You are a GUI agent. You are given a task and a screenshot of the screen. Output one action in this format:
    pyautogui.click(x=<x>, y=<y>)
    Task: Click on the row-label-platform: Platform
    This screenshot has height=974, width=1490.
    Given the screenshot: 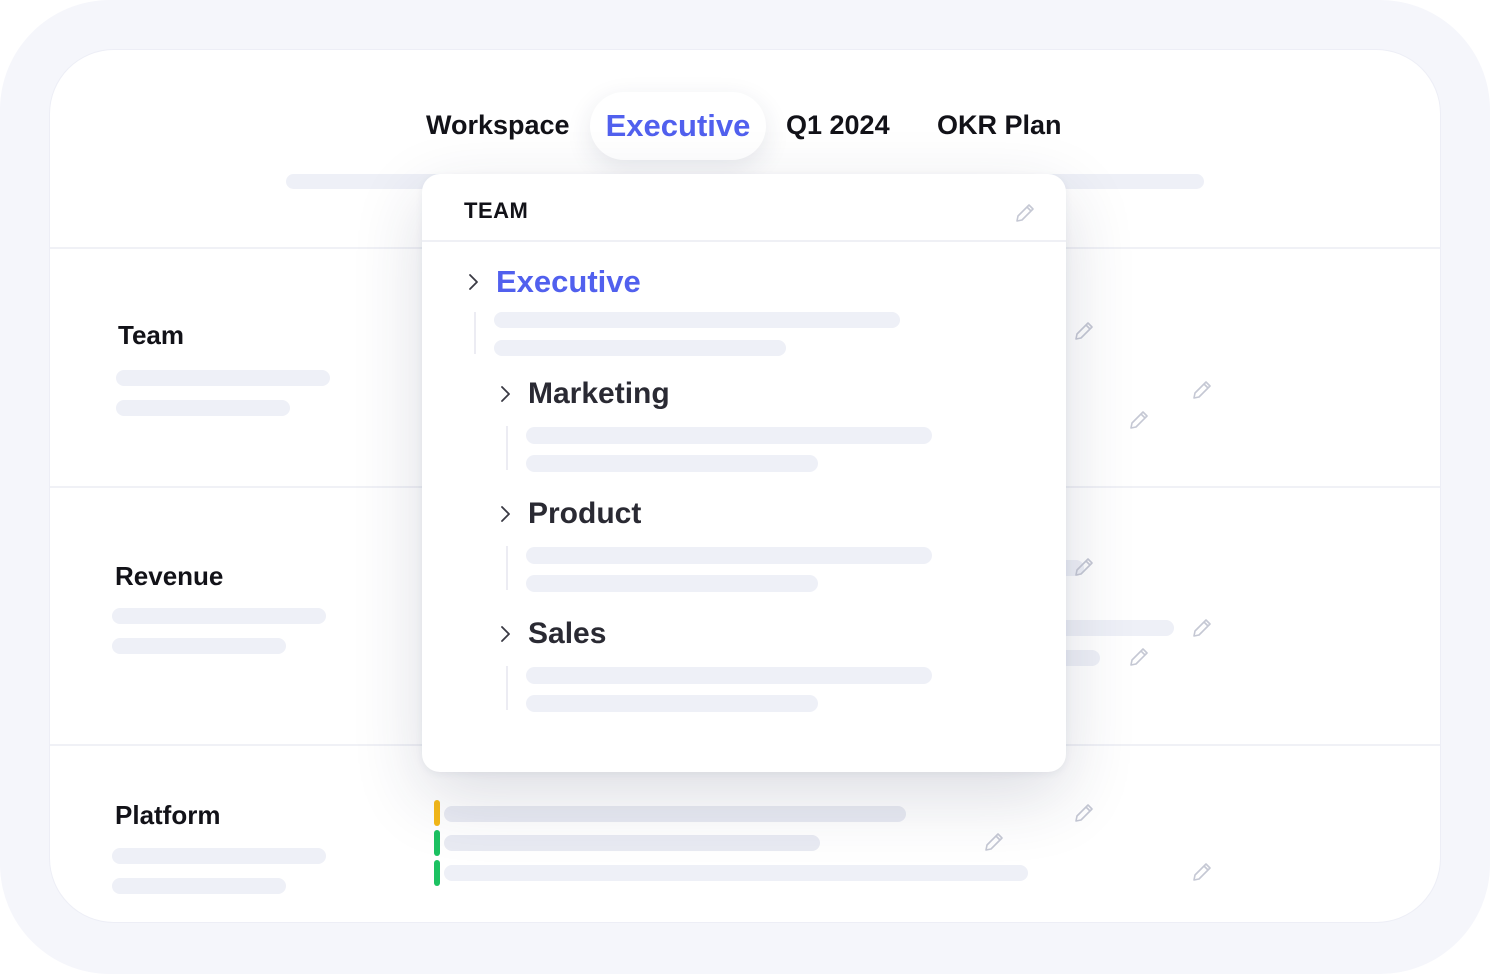 What is the action you would take?
    pyautogui.click(x=168, y=815)
    